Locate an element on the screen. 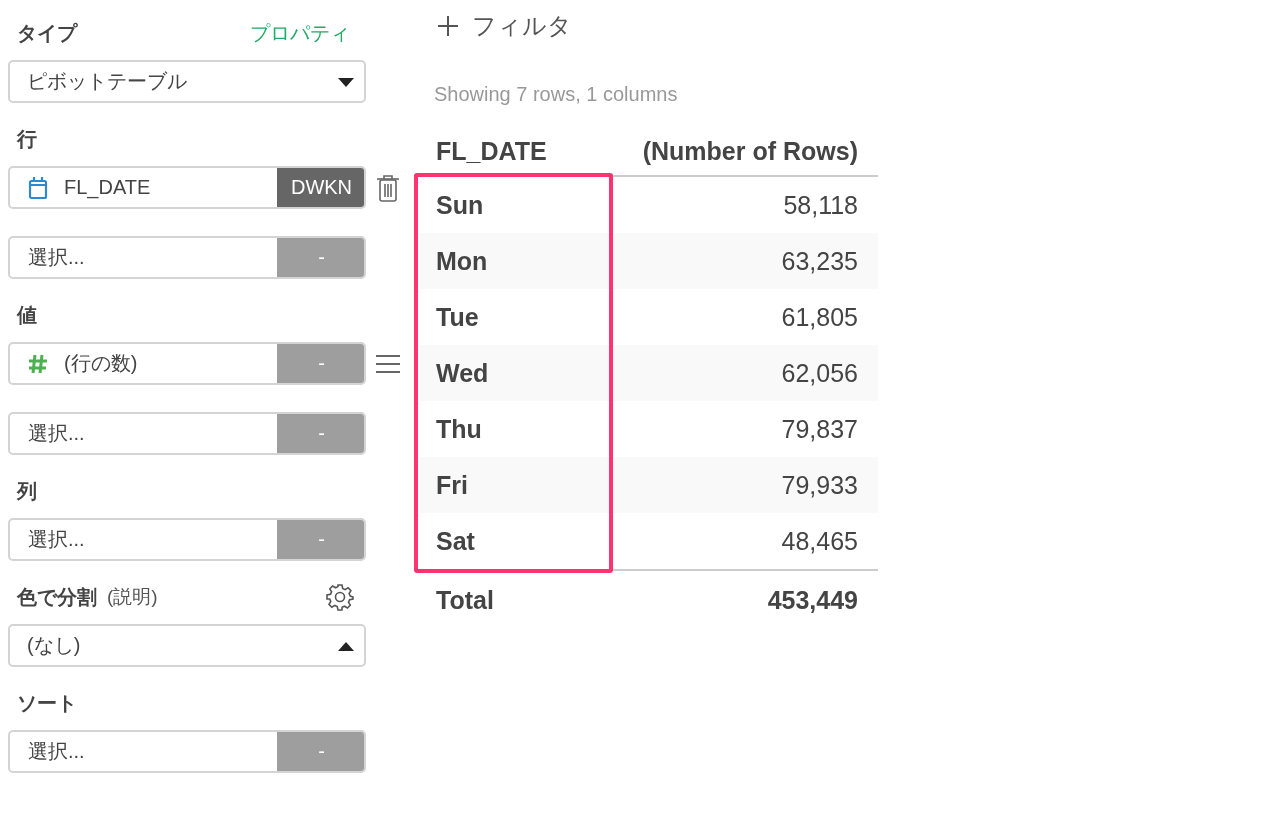 The width and height of the screenshot is (1286, 828). dropdown: (なし) is located at coordinates (187, 645).